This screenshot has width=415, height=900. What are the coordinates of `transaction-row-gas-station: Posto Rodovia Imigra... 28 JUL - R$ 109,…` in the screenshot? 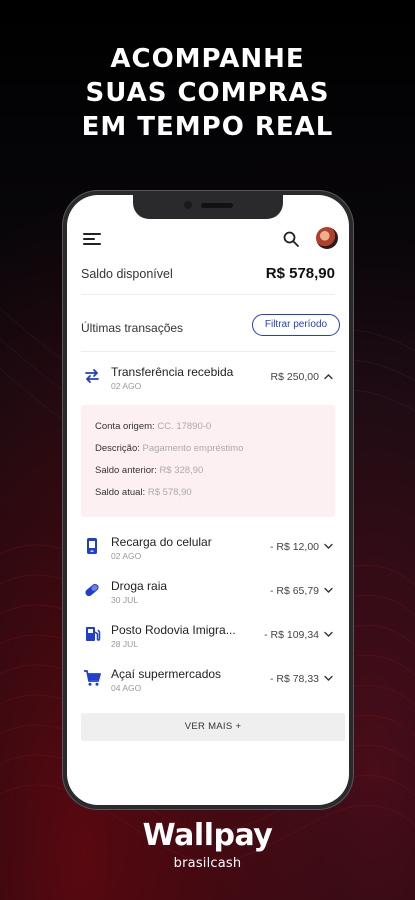 It's located at (208, 637).